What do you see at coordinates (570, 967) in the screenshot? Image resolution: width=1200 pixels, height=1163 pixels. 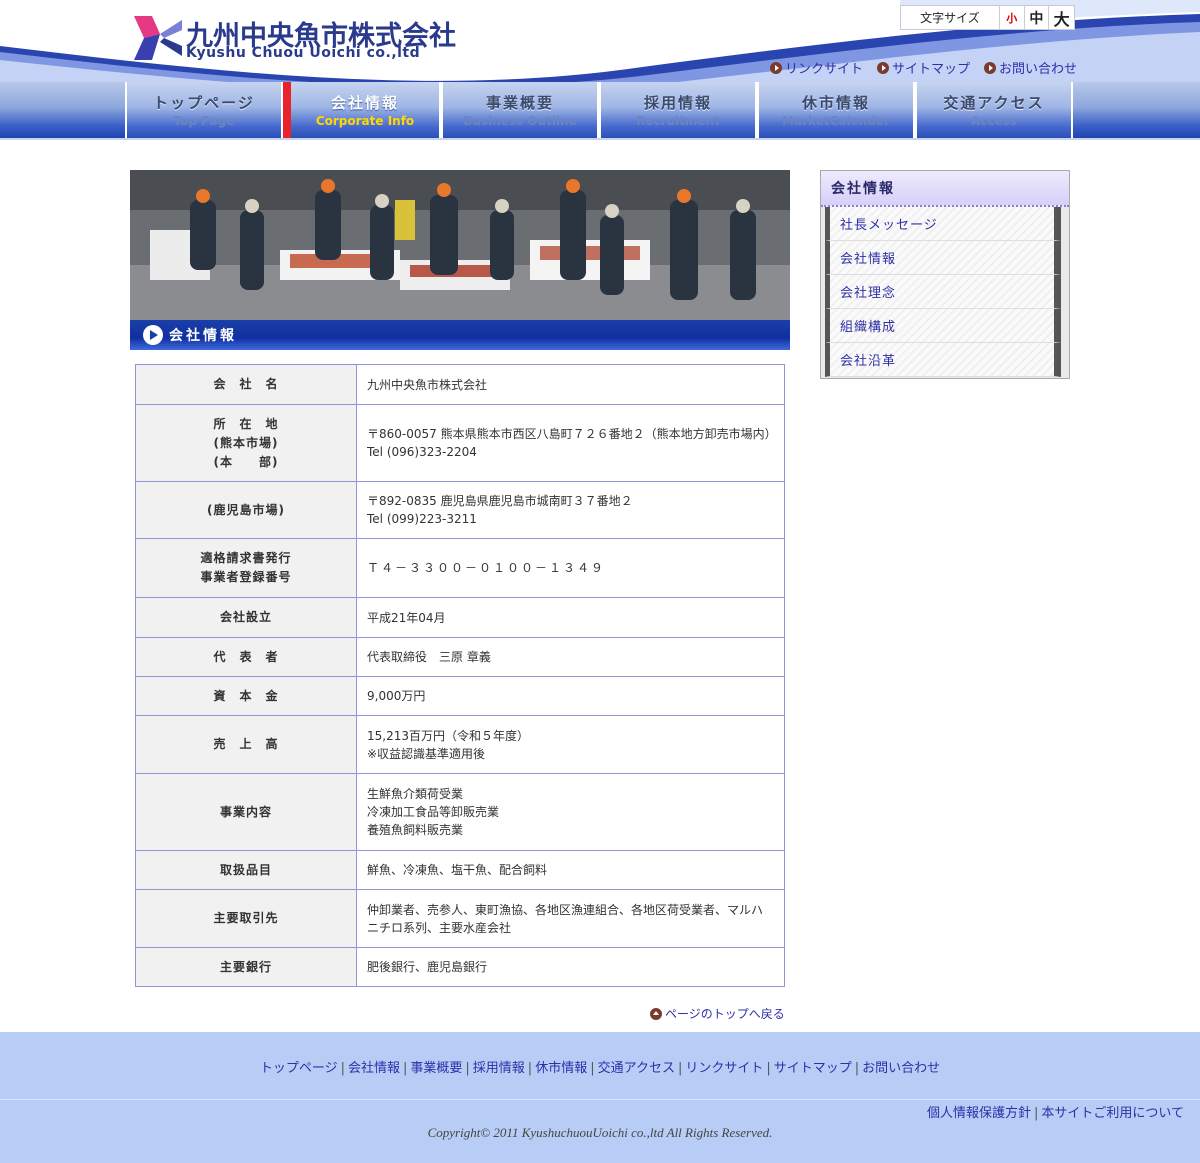 I see `row-value-banks: 肥後銀行、鹿児島銀行` at bounding box center [570, 967].